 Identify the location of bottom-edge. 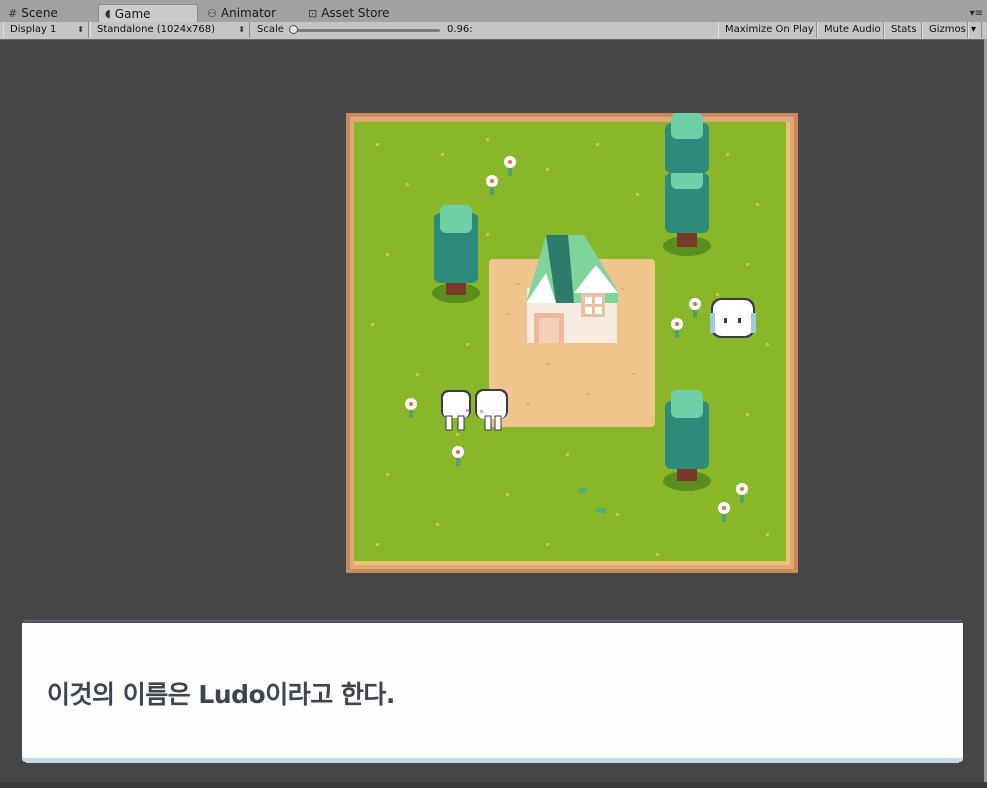
(493, 785).